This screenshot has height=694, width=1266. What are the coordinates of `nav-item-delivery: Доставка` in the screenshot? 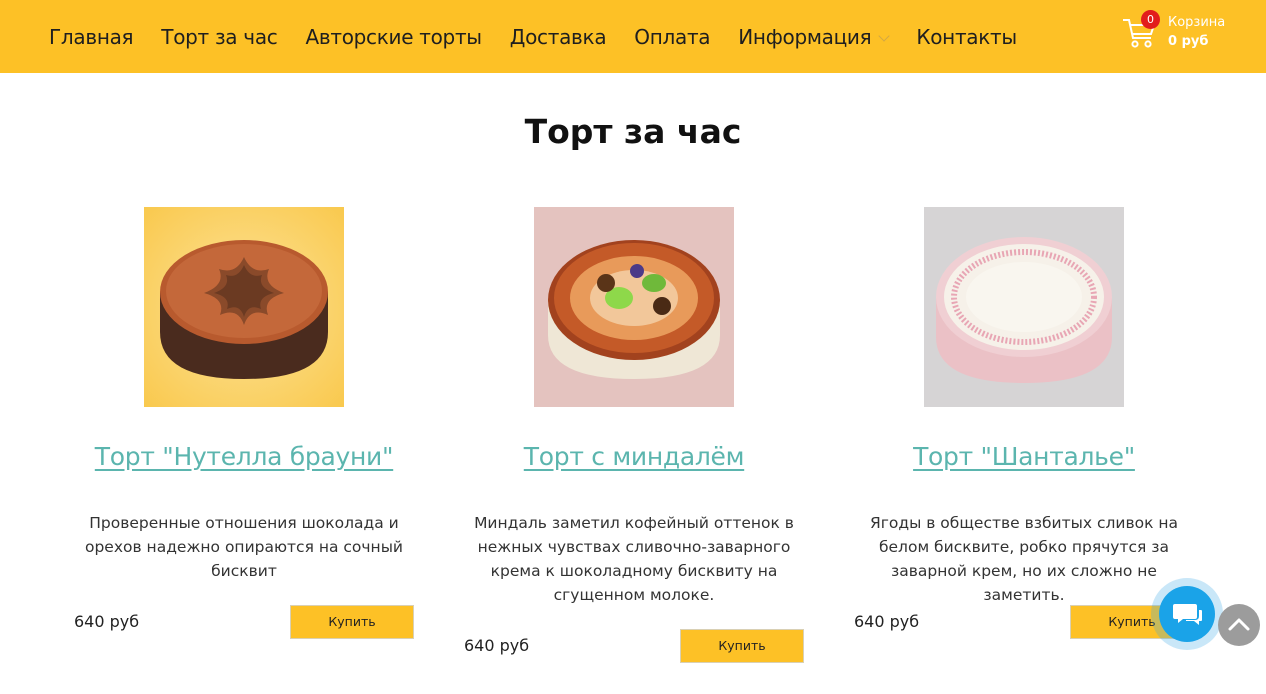 It's located at (558, 37).